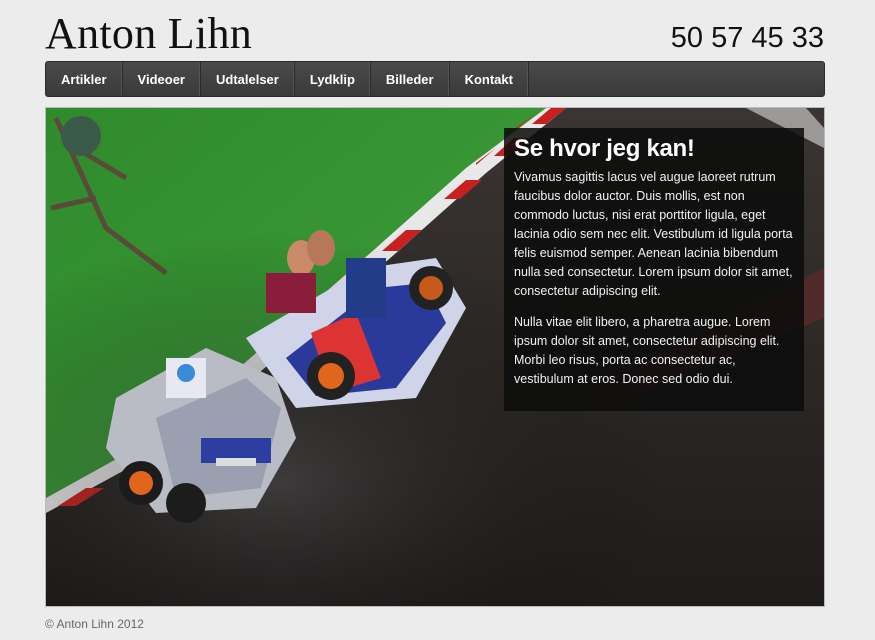  What do you see at coordinates (84, 79) in the screenshot?
I see `nav-item-artikler: Artikler` at bounding box center [84, 79].